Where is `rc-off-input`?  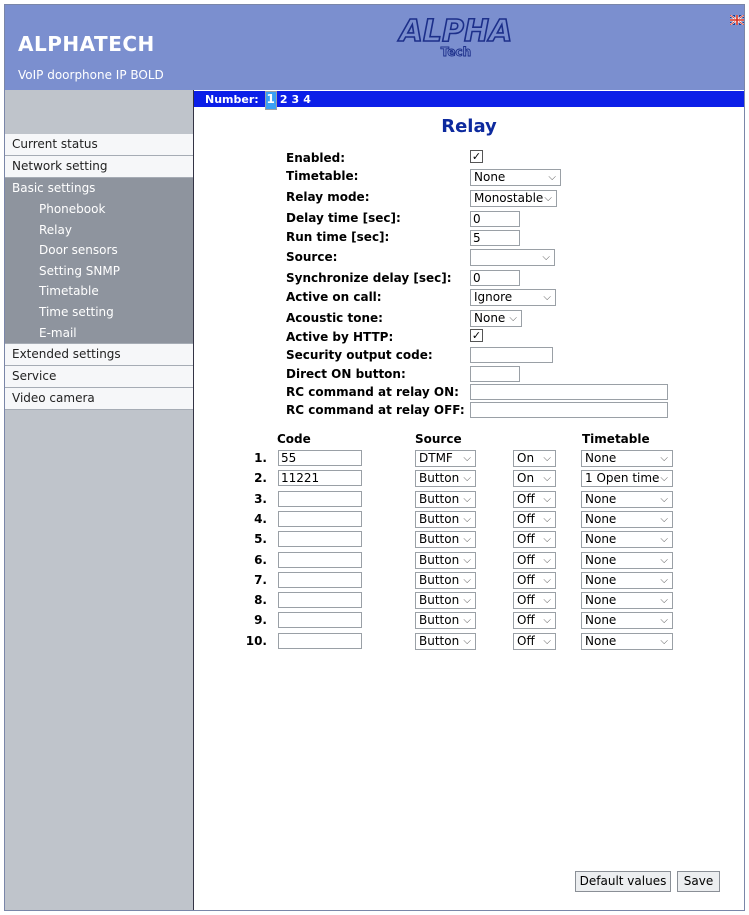 rc-off-input is located at coordinates (569, 410).